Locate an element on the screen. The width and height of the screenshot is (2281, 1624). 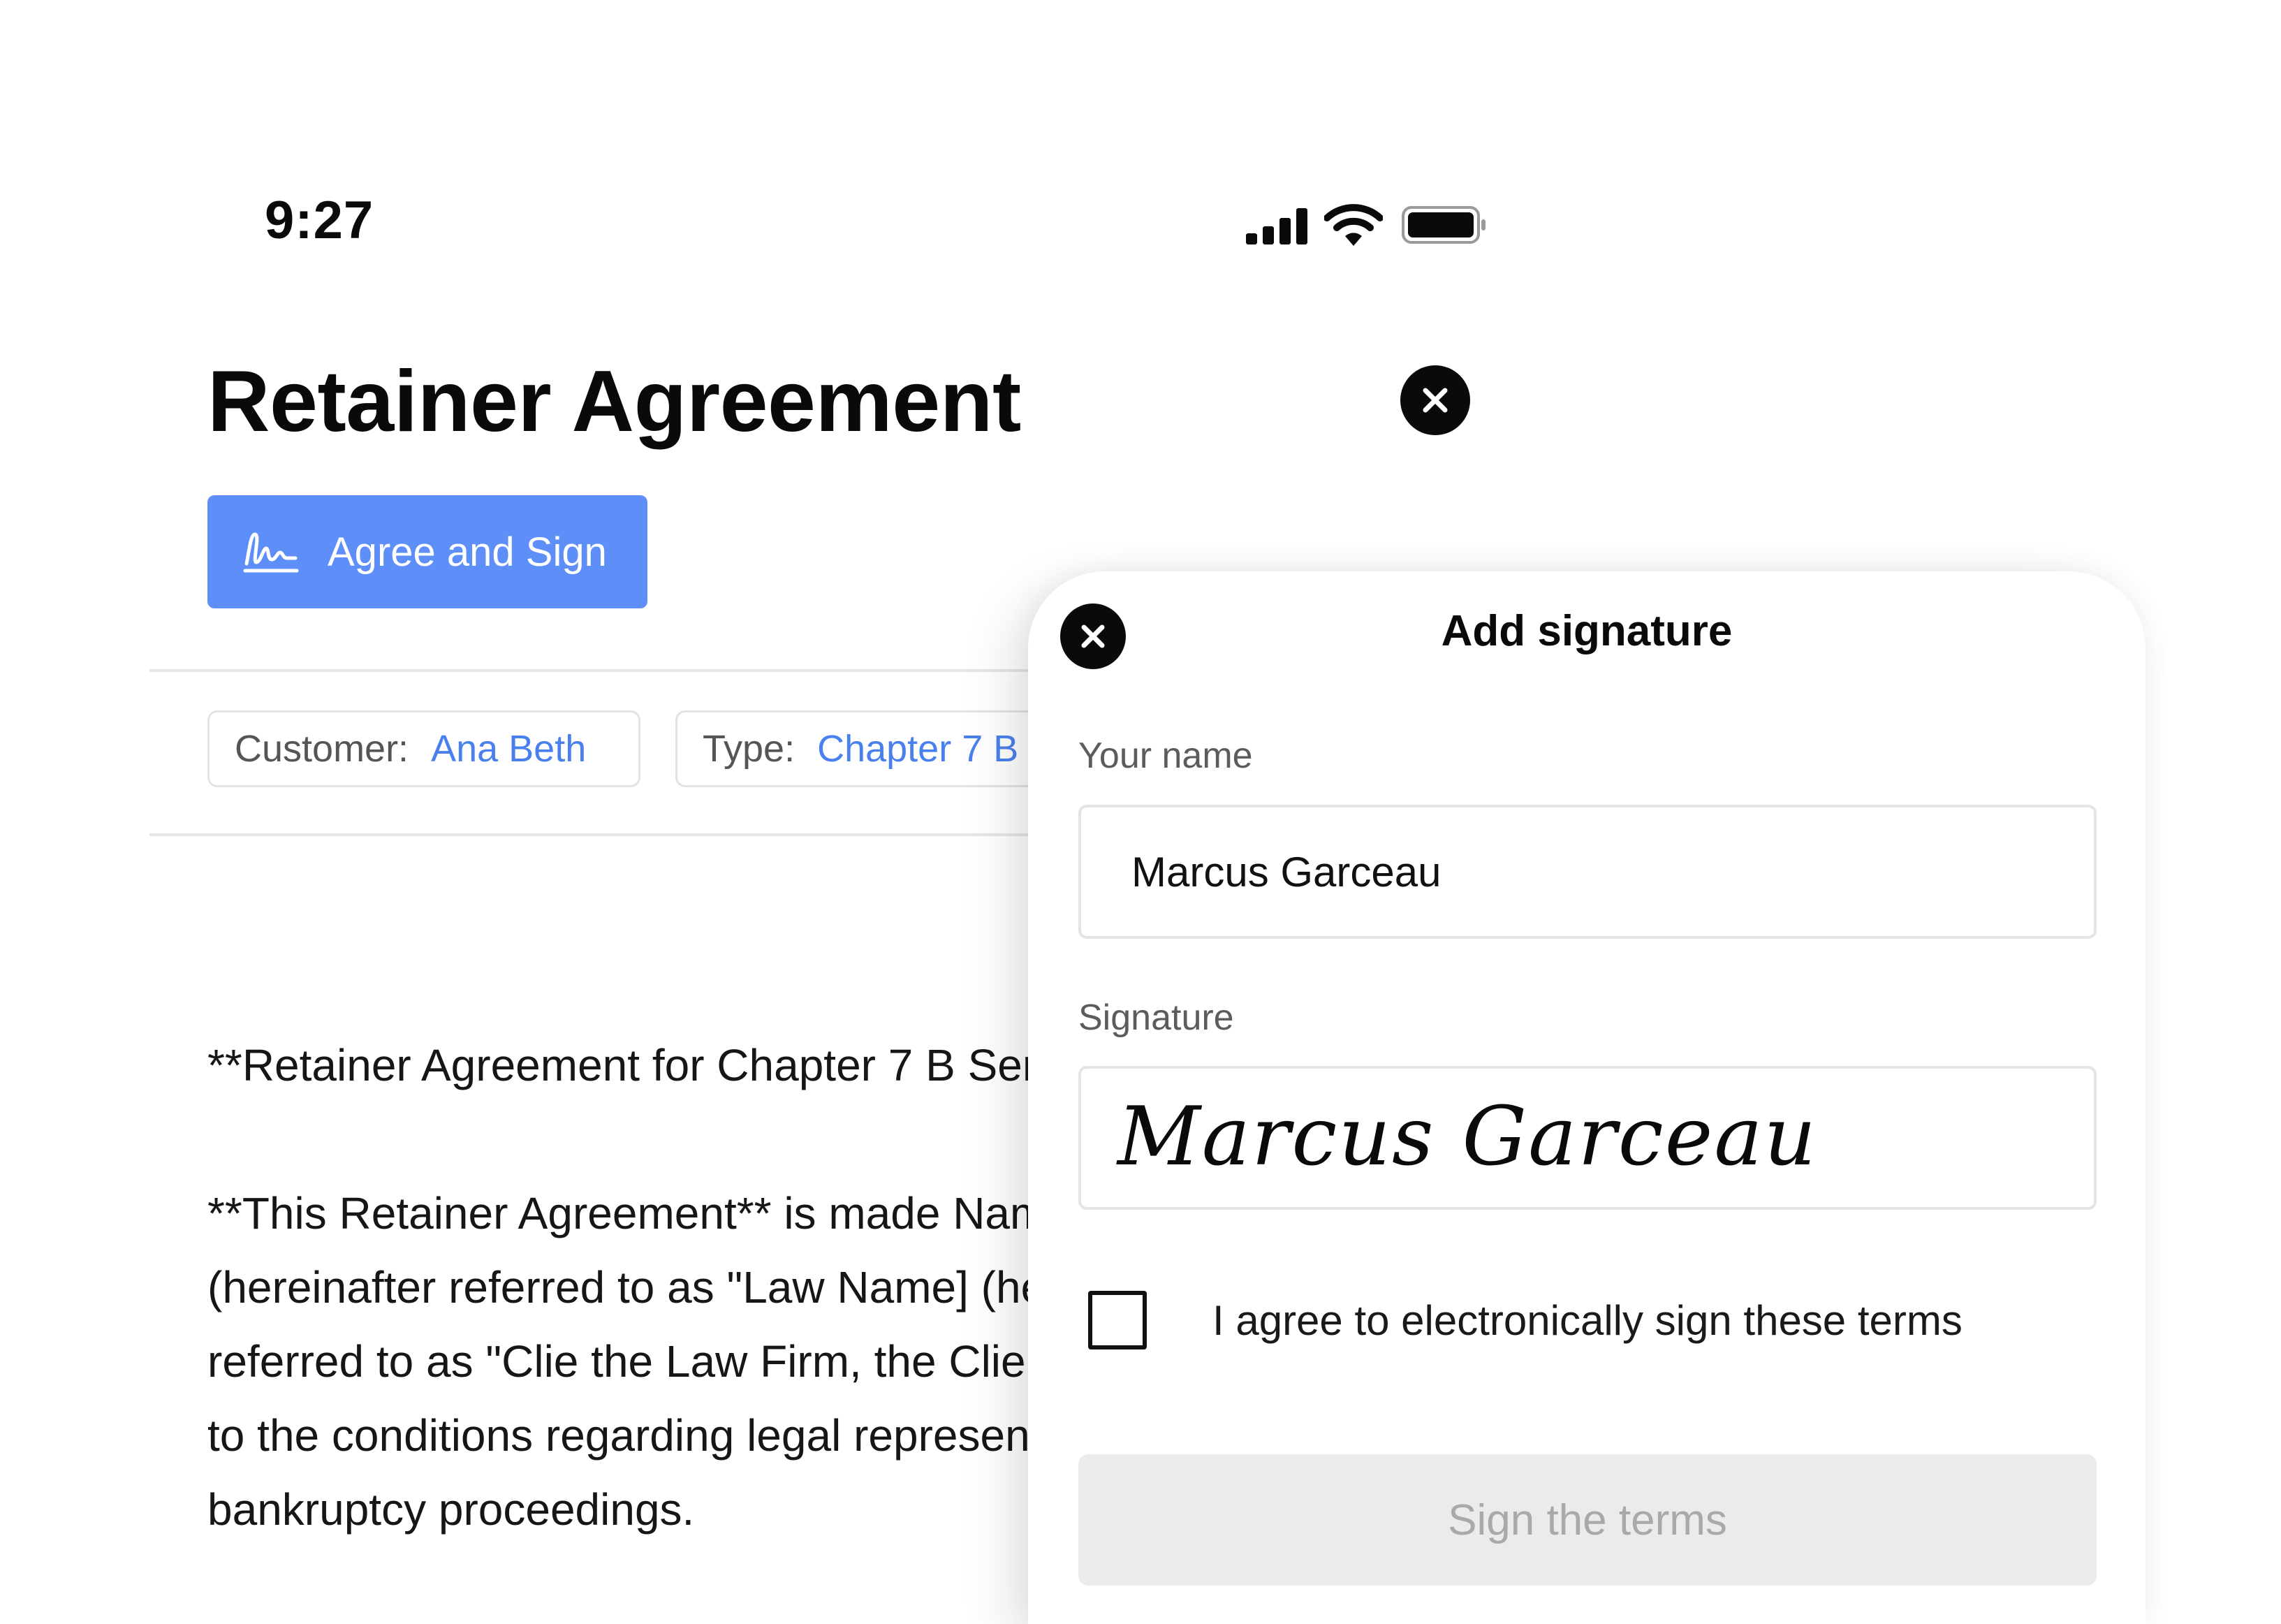
signature-label: Signature is located at coordinates (1156, 1017).